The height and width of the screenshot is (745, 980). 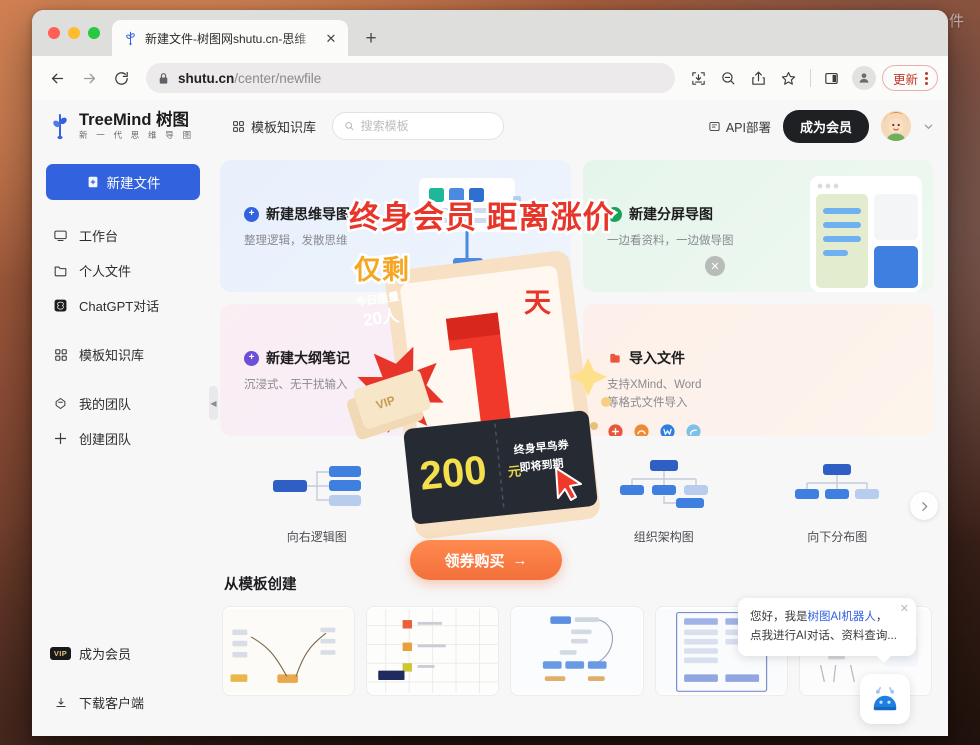 I want to click on forward-button, so click(x=89, y=78).